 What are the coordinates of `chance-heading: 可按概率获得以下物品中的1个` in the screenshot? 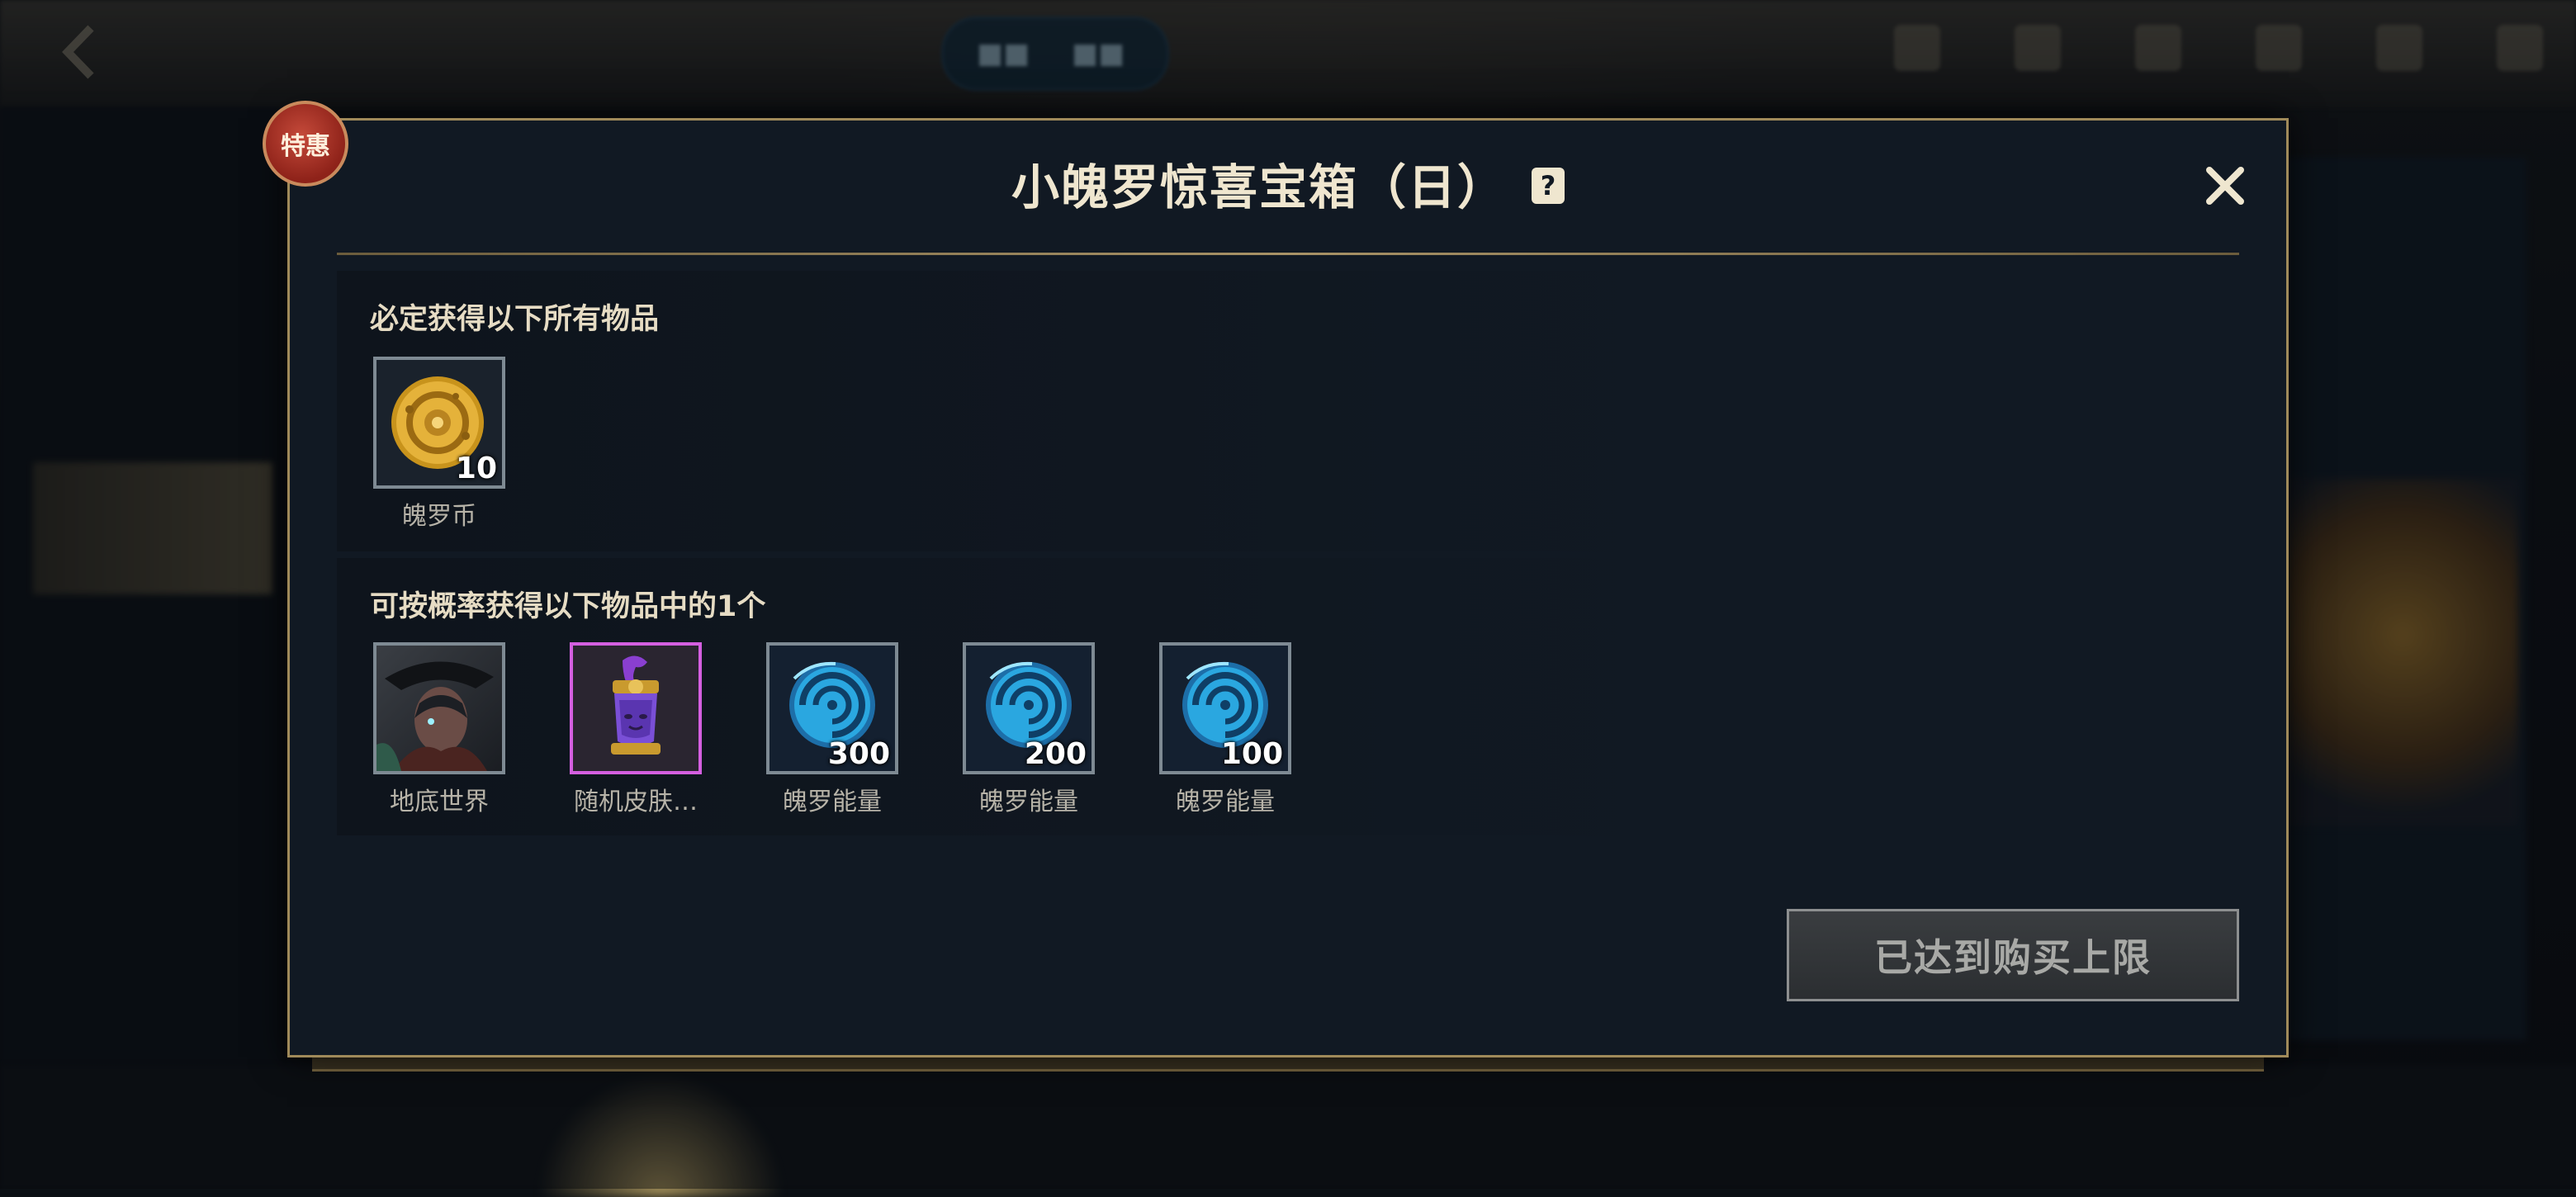 It's located at (568, 607).